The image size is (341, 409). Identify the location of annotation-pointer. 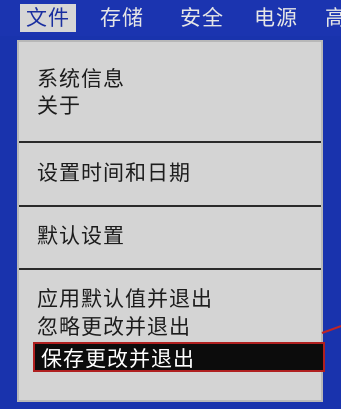
(331, 328).